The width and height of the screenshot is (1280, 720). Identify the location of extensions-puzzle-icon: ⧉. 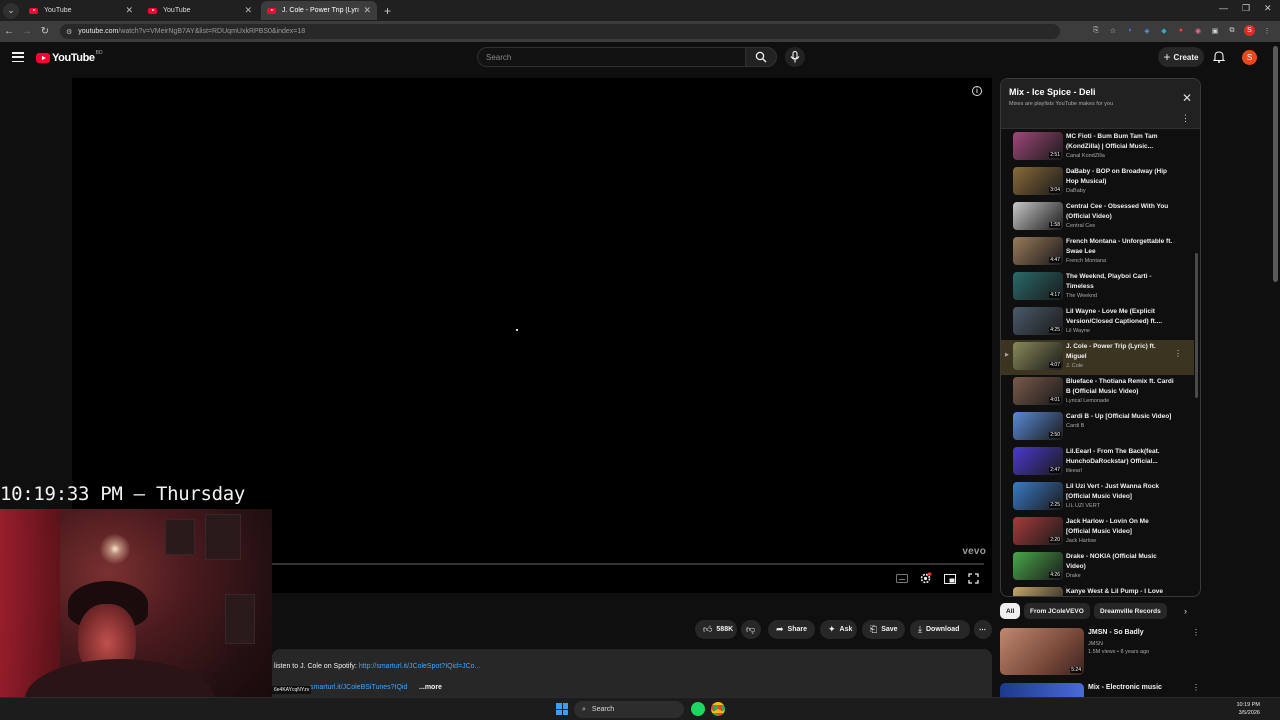
(1232, 31).